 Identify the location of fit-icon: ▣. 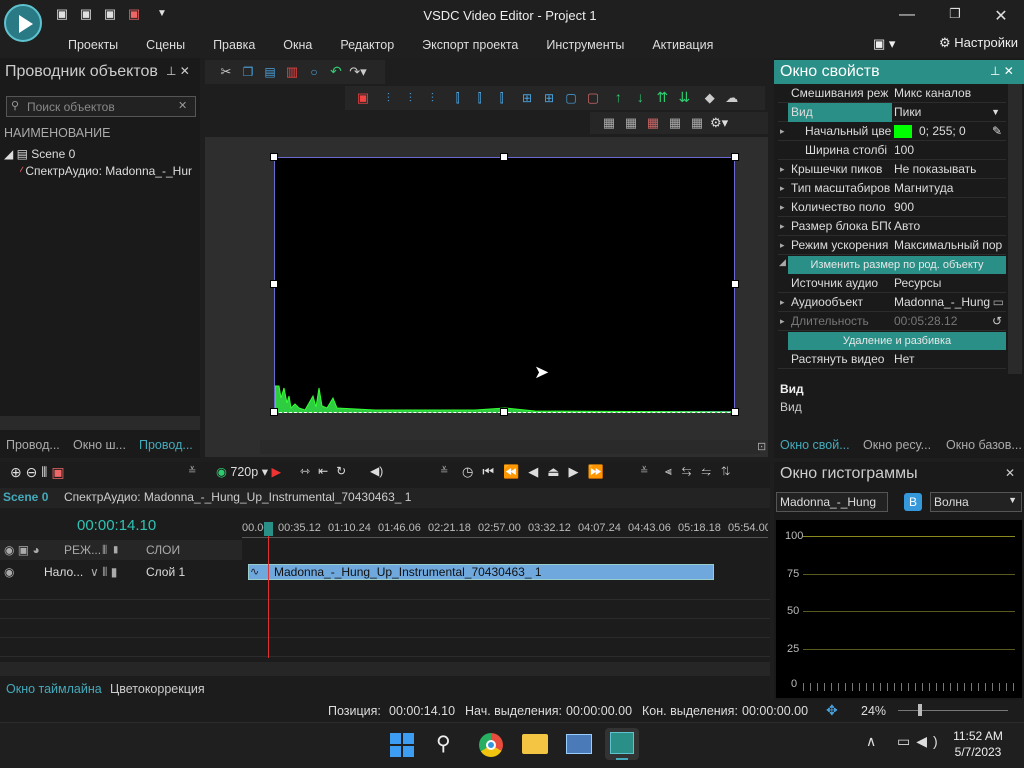
(363, 98).